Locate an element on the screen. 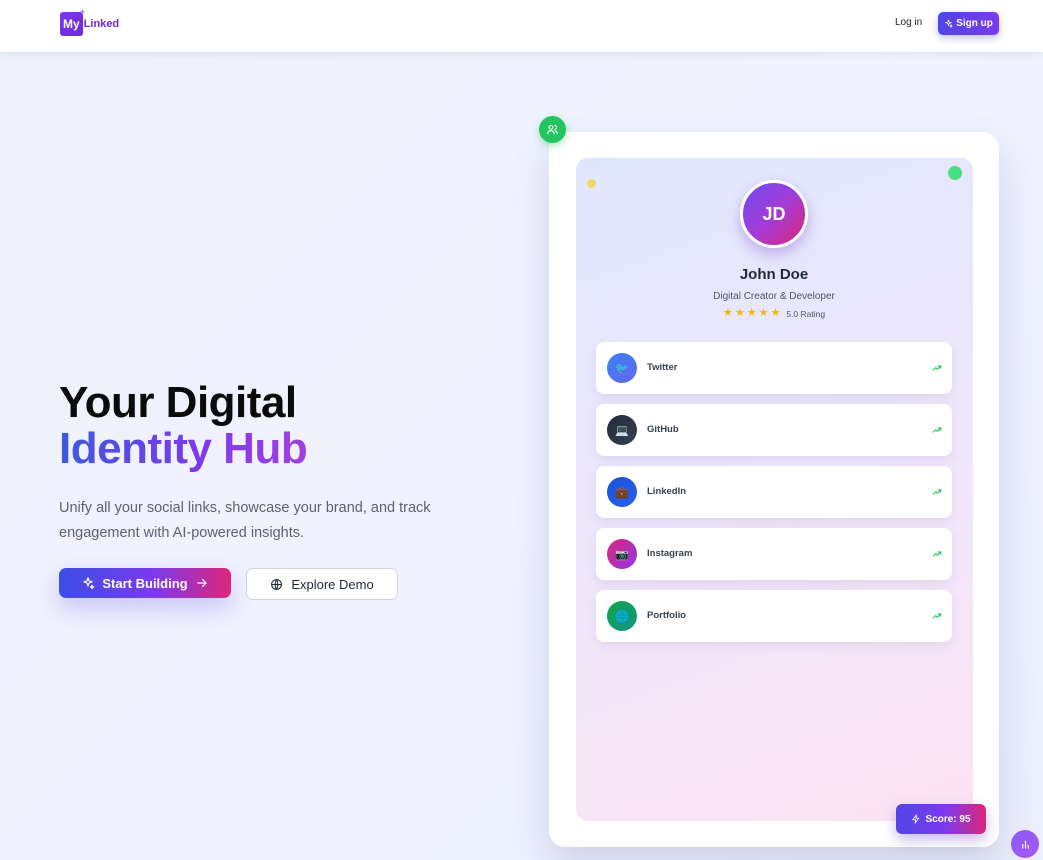 The height and width of the screenshot is (860, 1043). arrow-right-icon is located at coordinates (201, 583).